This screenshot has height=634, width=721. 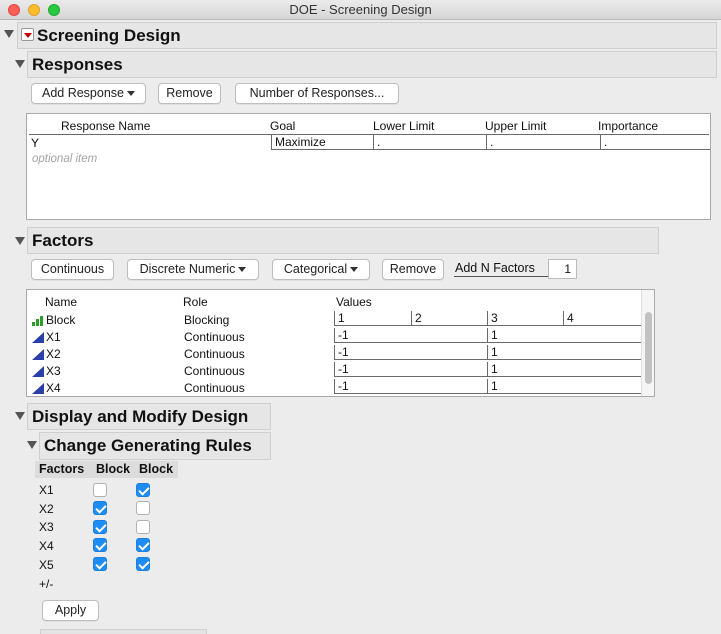 What do you see at coordinates (113, 469) in the screenshot?
I see `column-header-block: Block` at bounding box center [113, 469].